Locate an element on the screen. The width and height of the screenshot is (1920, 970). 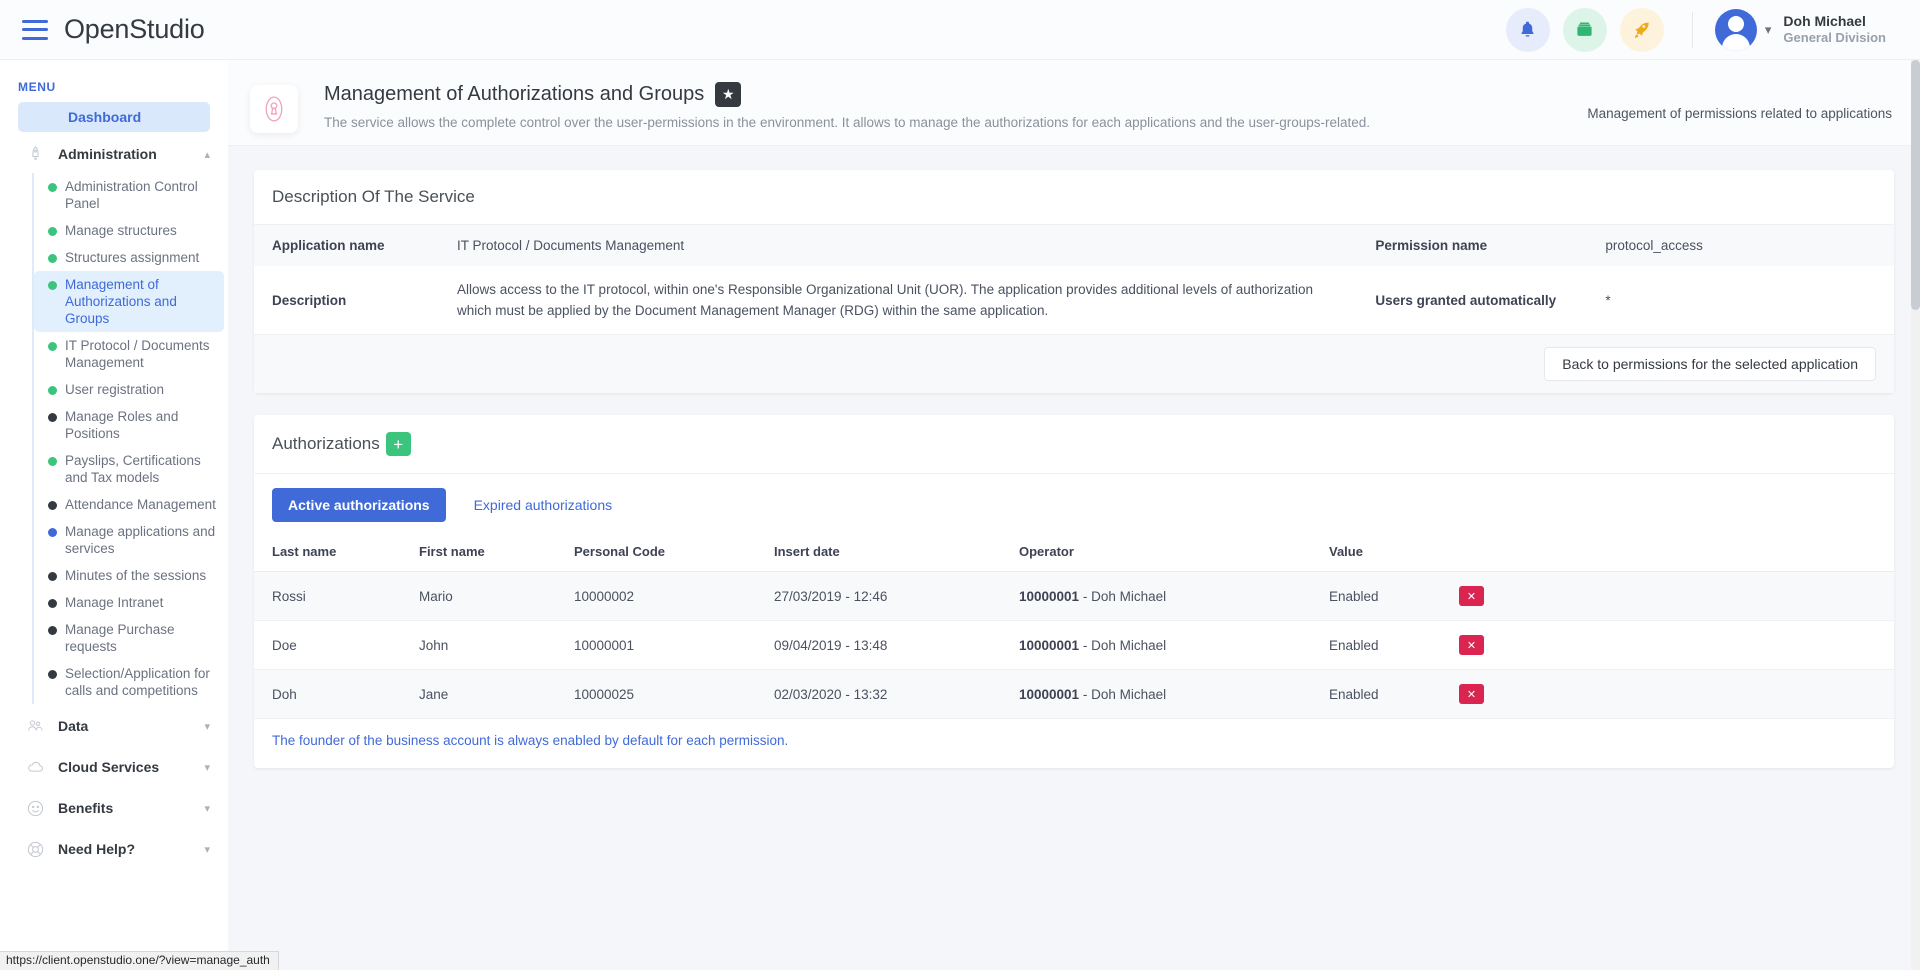
cell-personal-code: 10000002 is located at coordinates (664, 596).